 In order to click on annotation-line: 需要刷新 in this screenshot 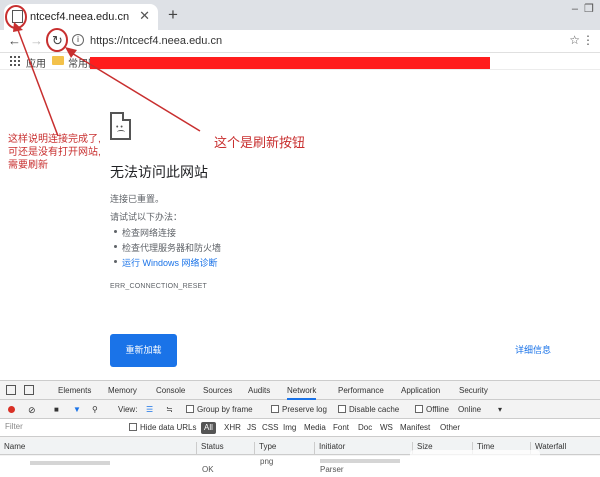, I will do `click(28, 165)`.